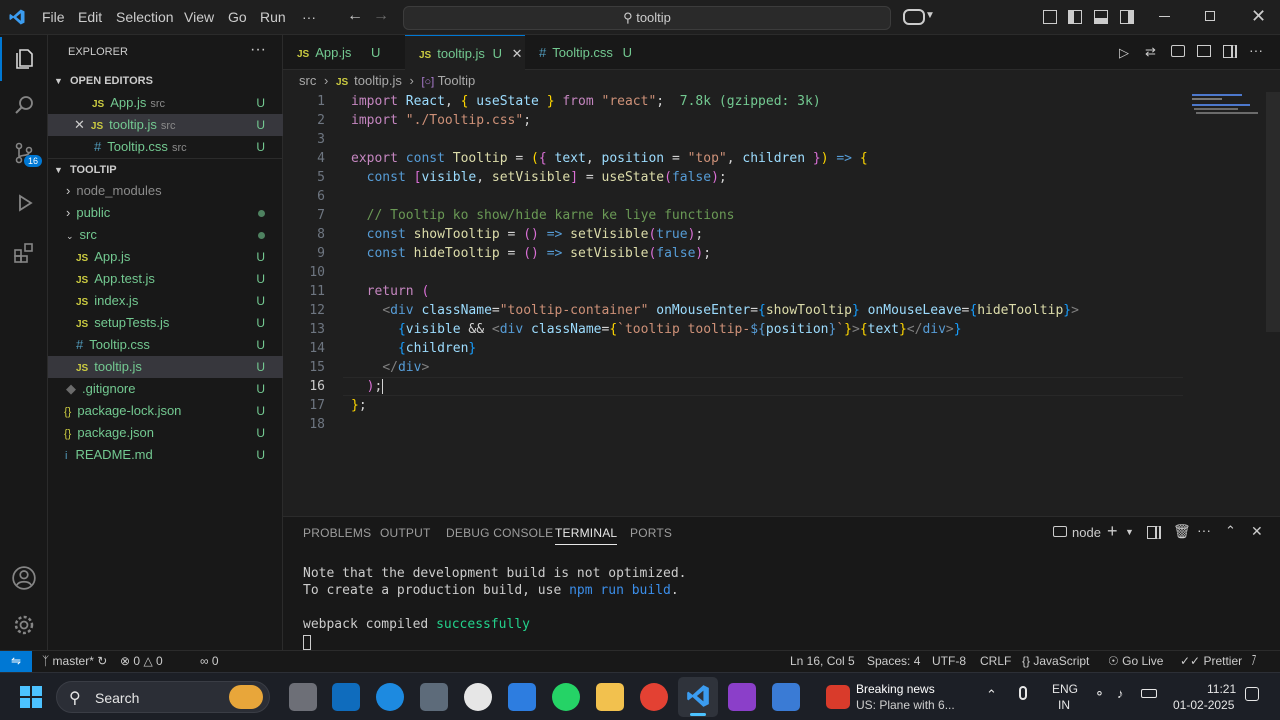  I want to click on forward-arrow-icon: →, so click(381, 16).